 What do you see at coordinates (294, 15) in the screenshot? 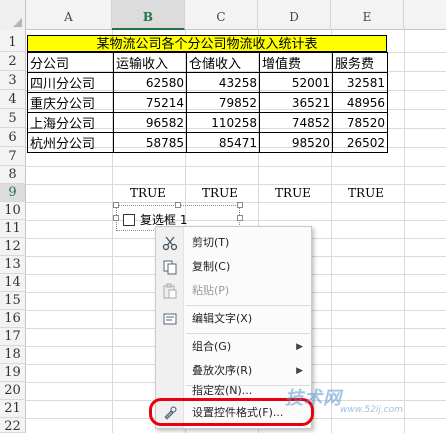
I see `column-header-d: D` at bounding box center [294, 15].